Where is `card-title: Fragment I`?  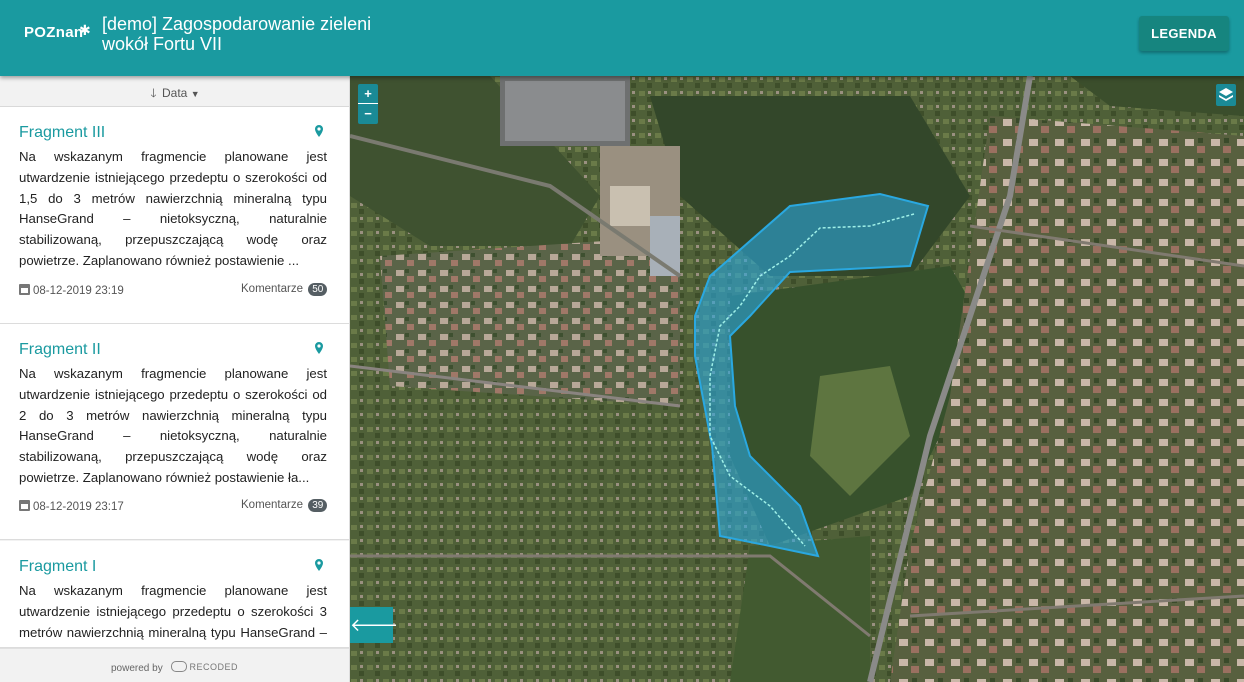
card-title: Fragment I is located at coordinates (57, 567).